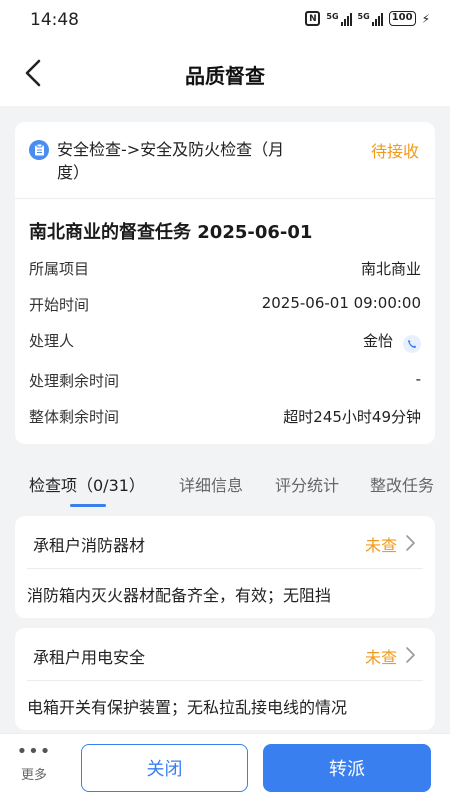  What do you see at coordinates (164, 768) in the screenshot?
I see `close-button: 关闭` at bounding box center [164, 768].